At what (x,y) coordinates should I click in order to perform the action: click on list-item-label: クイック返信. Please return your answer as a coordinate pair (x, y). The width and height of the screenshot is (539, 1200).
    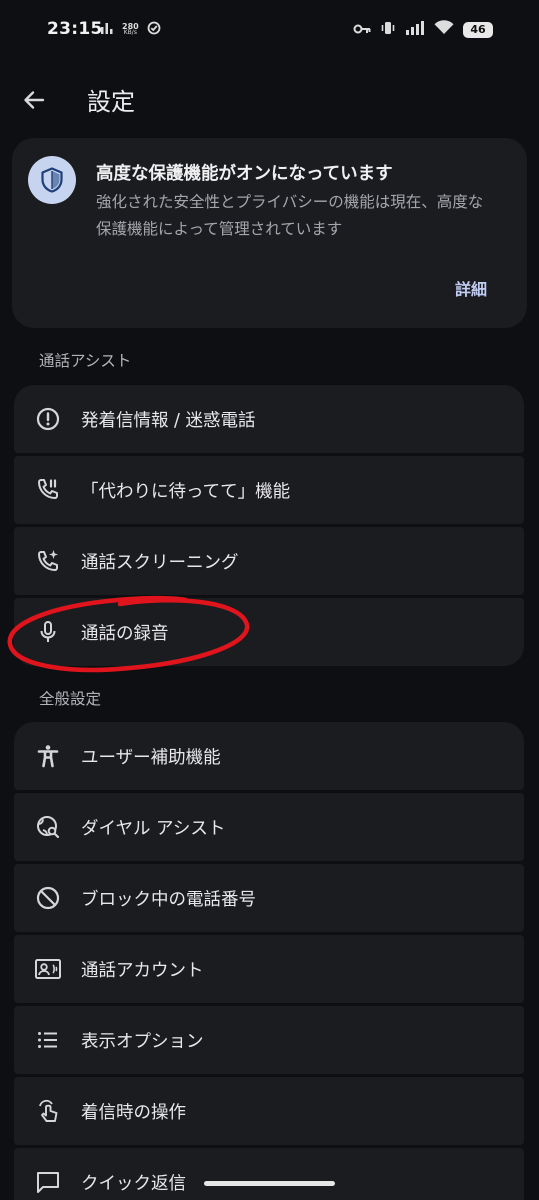
    Looking at the image, I should click on (133, 1183).